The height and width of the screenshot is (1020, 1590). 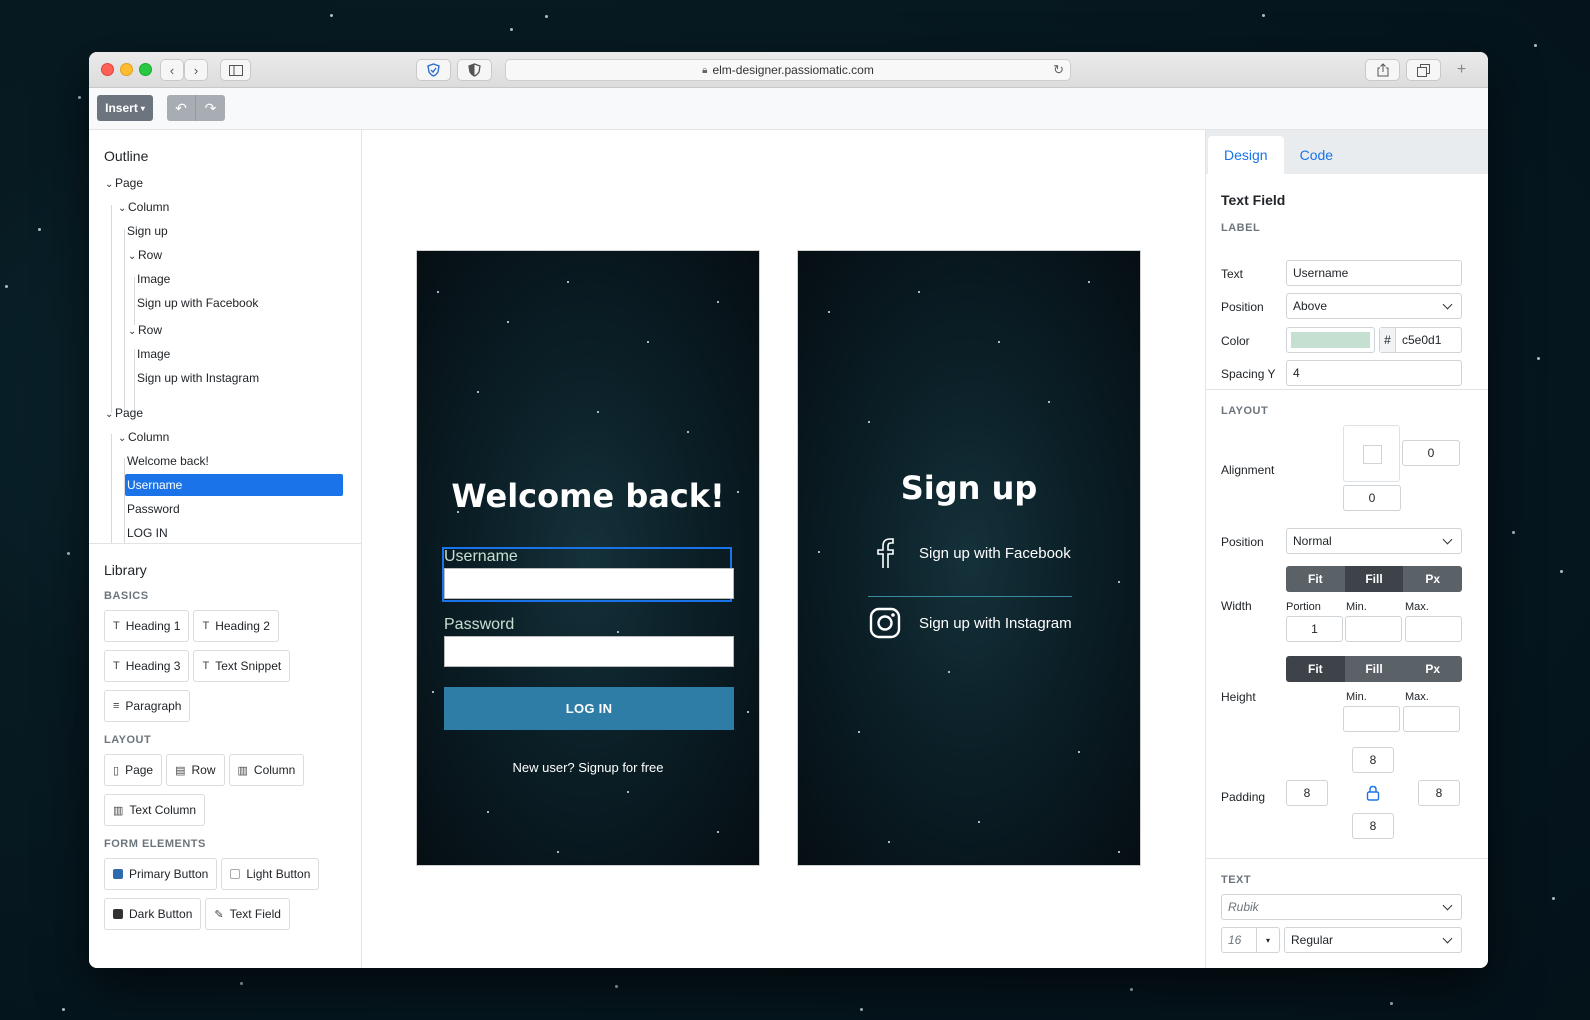 I want to click on align-x-input: 0, so click(x=1431, y=453).